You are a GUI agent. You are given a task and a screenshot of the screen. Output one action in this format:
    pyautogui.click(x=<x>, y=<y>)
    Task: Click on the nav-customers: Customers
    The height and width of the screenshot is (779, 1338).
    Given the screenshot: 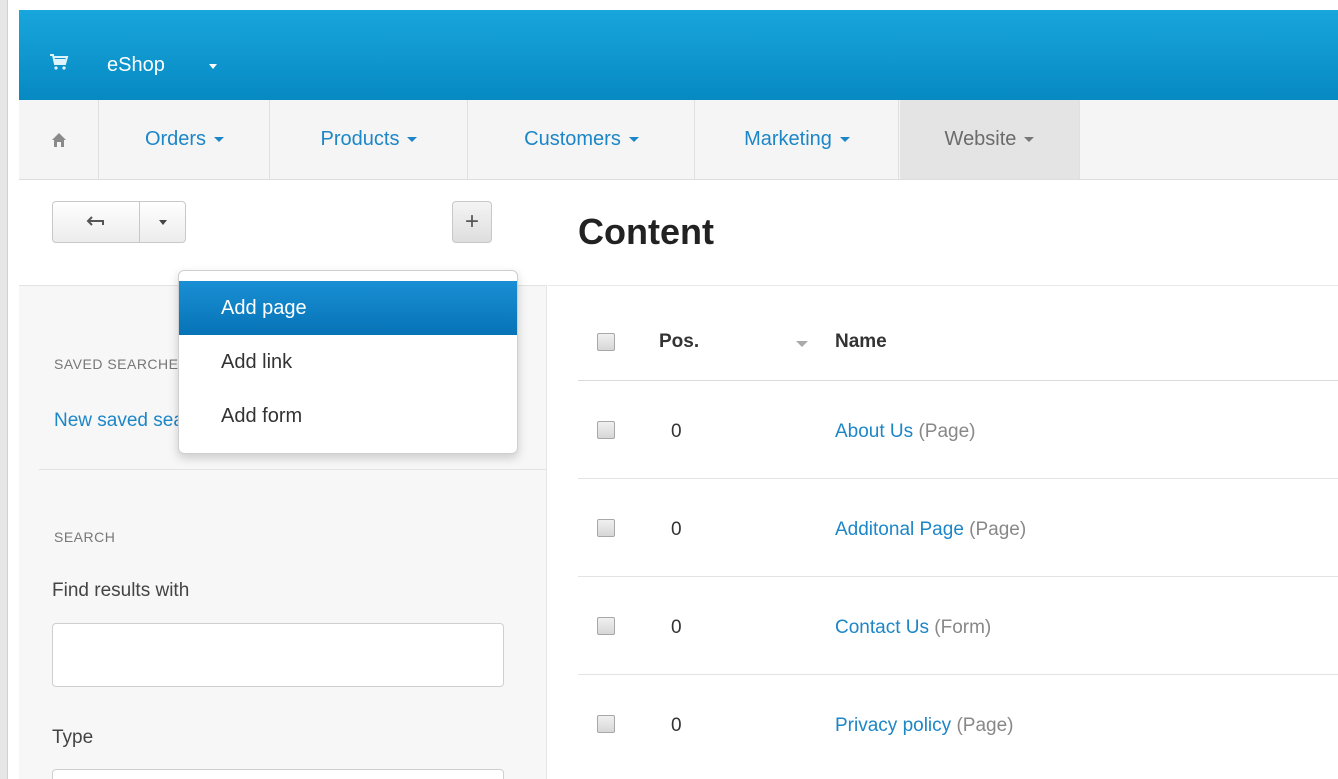 What is the action you would take?
    pyautogui.click(x=582, y=139)
    